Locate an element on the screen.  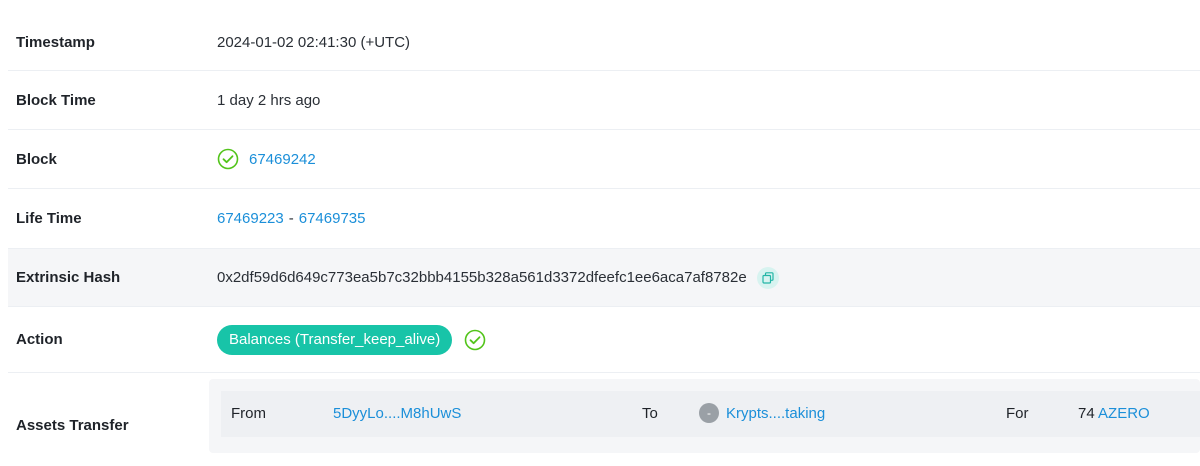
action-badge: Balances (Transfer_keep_alive) is located at coordinates (335, 339).